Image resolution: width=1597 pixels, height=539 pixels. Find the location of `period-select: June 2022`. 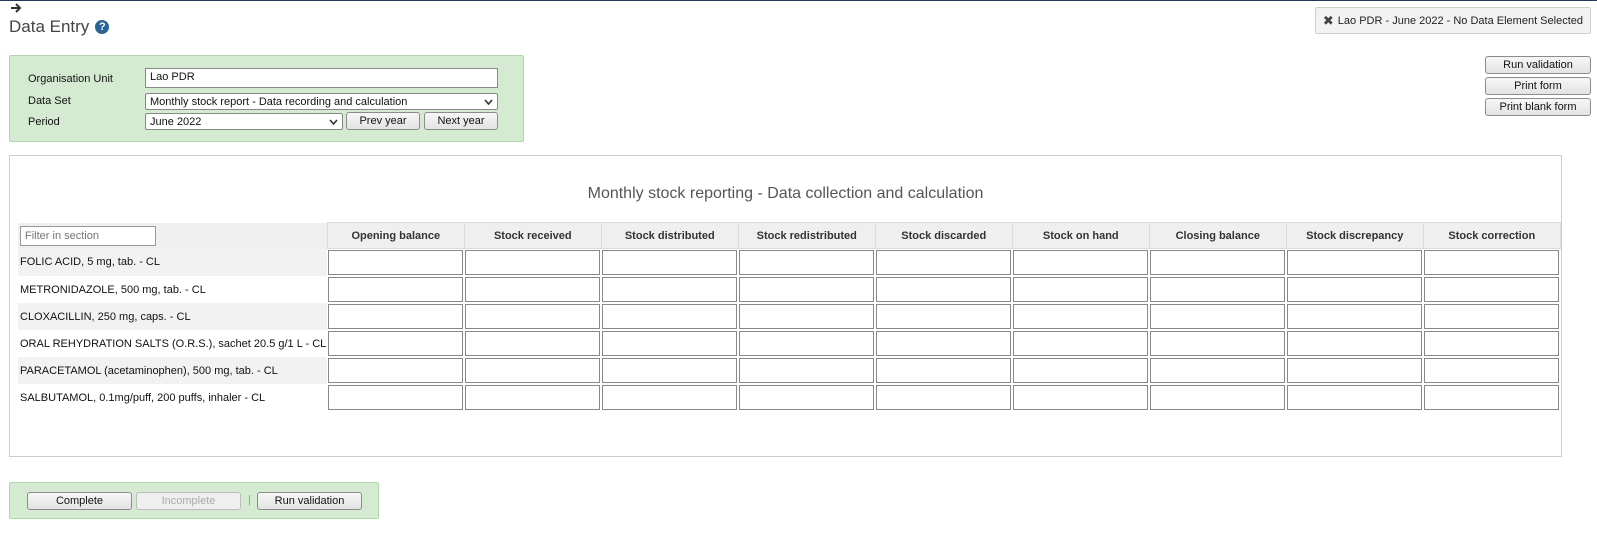

period-select: June 2022 is located at coordinates (244, 121).